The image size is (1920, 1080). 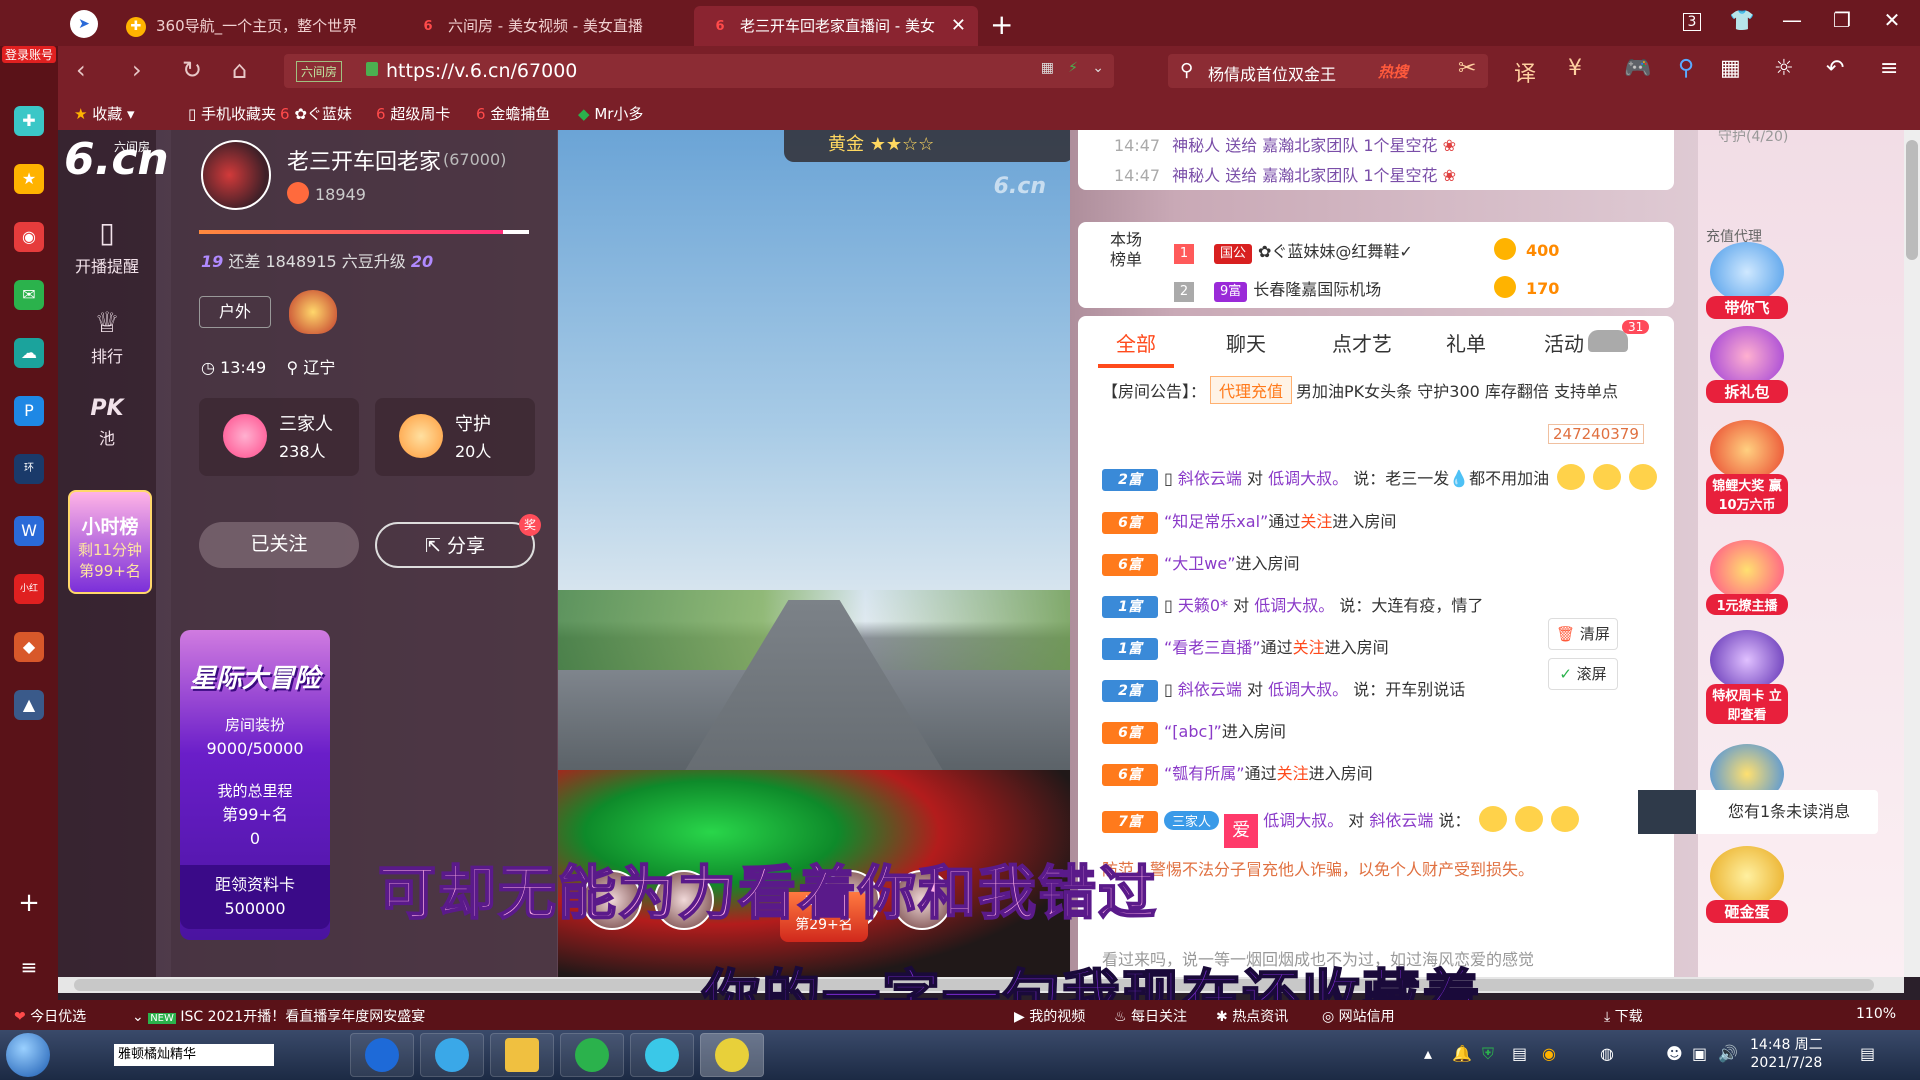 What do you see at coordinates (1835, 68) in the screenshot?
I see `undo-icon: ↶` at bounding box center [1835, 68].